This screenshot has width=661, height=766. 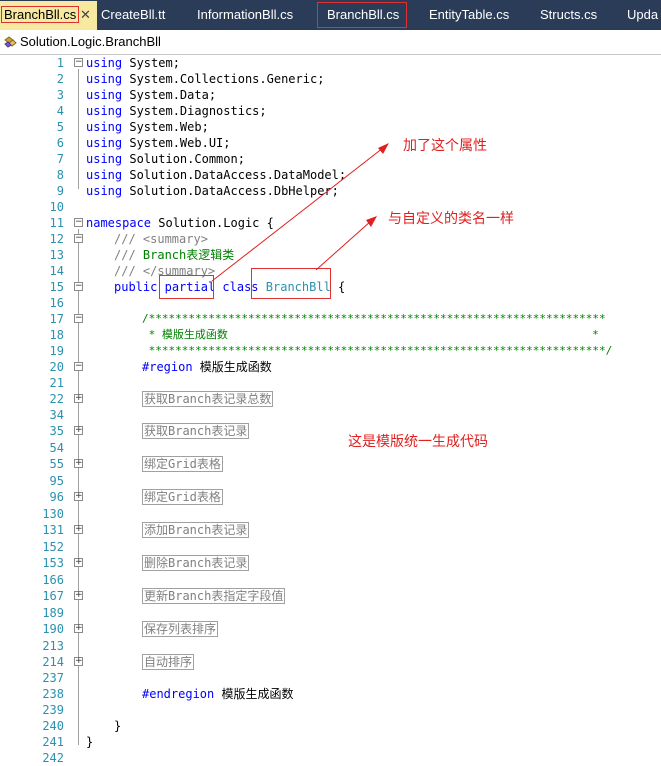 I want to click on tab-branchbll-cs-2: BranchBll.cs, so click(x=363, y=15).